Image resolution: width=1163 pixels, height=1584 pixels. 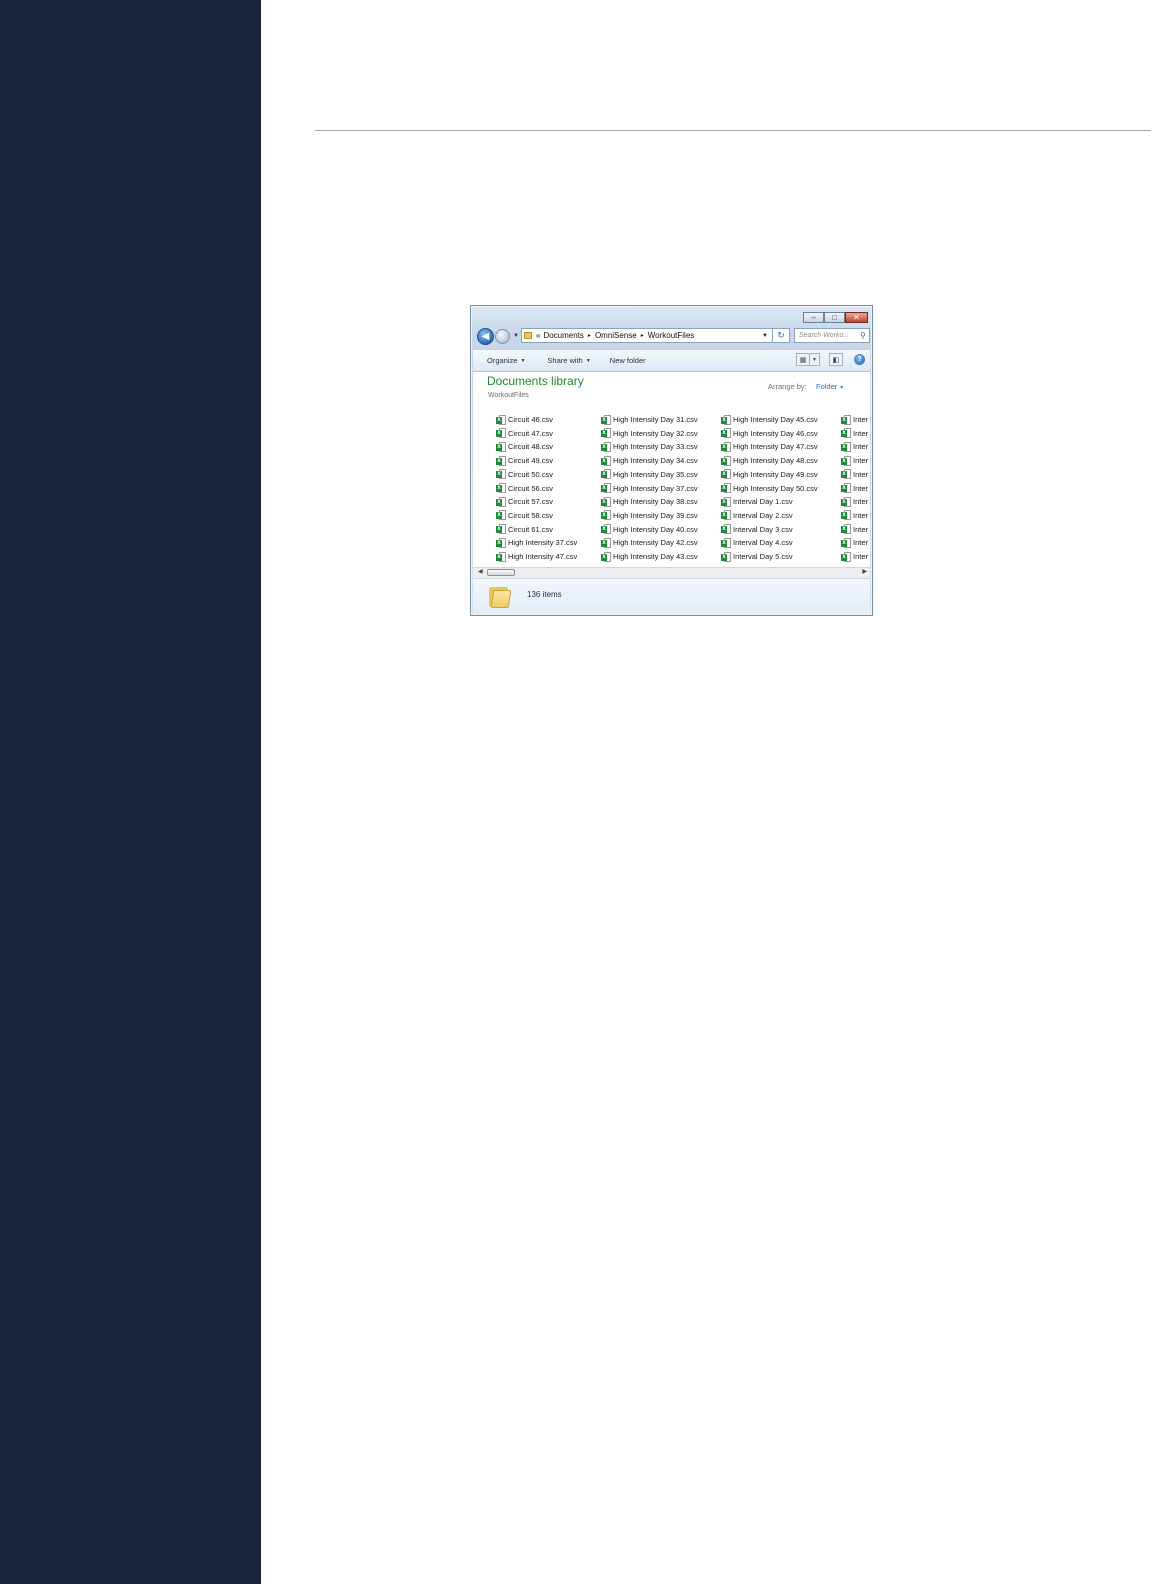 What do you see at coordinates (524, 529) in the screenshot?
I see `file-item: Circuit 61.csv` at bounding box center [524, 529].